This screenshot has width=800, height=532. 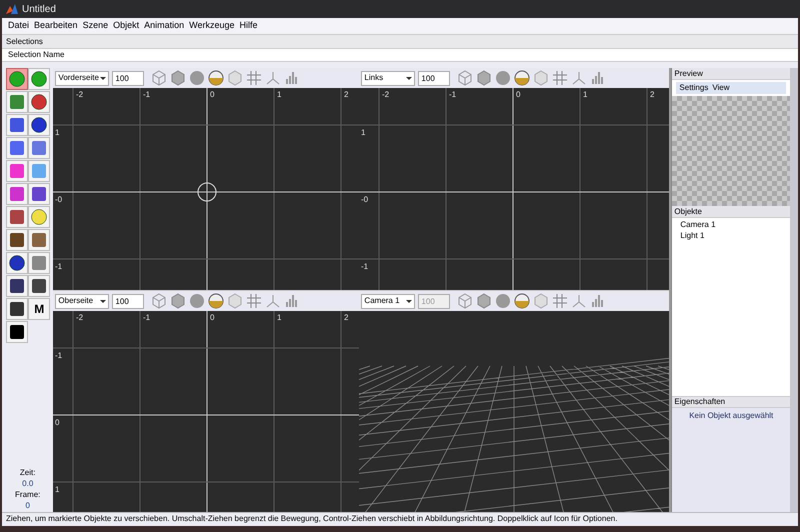 What do you see at coordinates (24, 42) in the screenshot?
I see `panel-title: Selections` at bounding box center [24, 42].